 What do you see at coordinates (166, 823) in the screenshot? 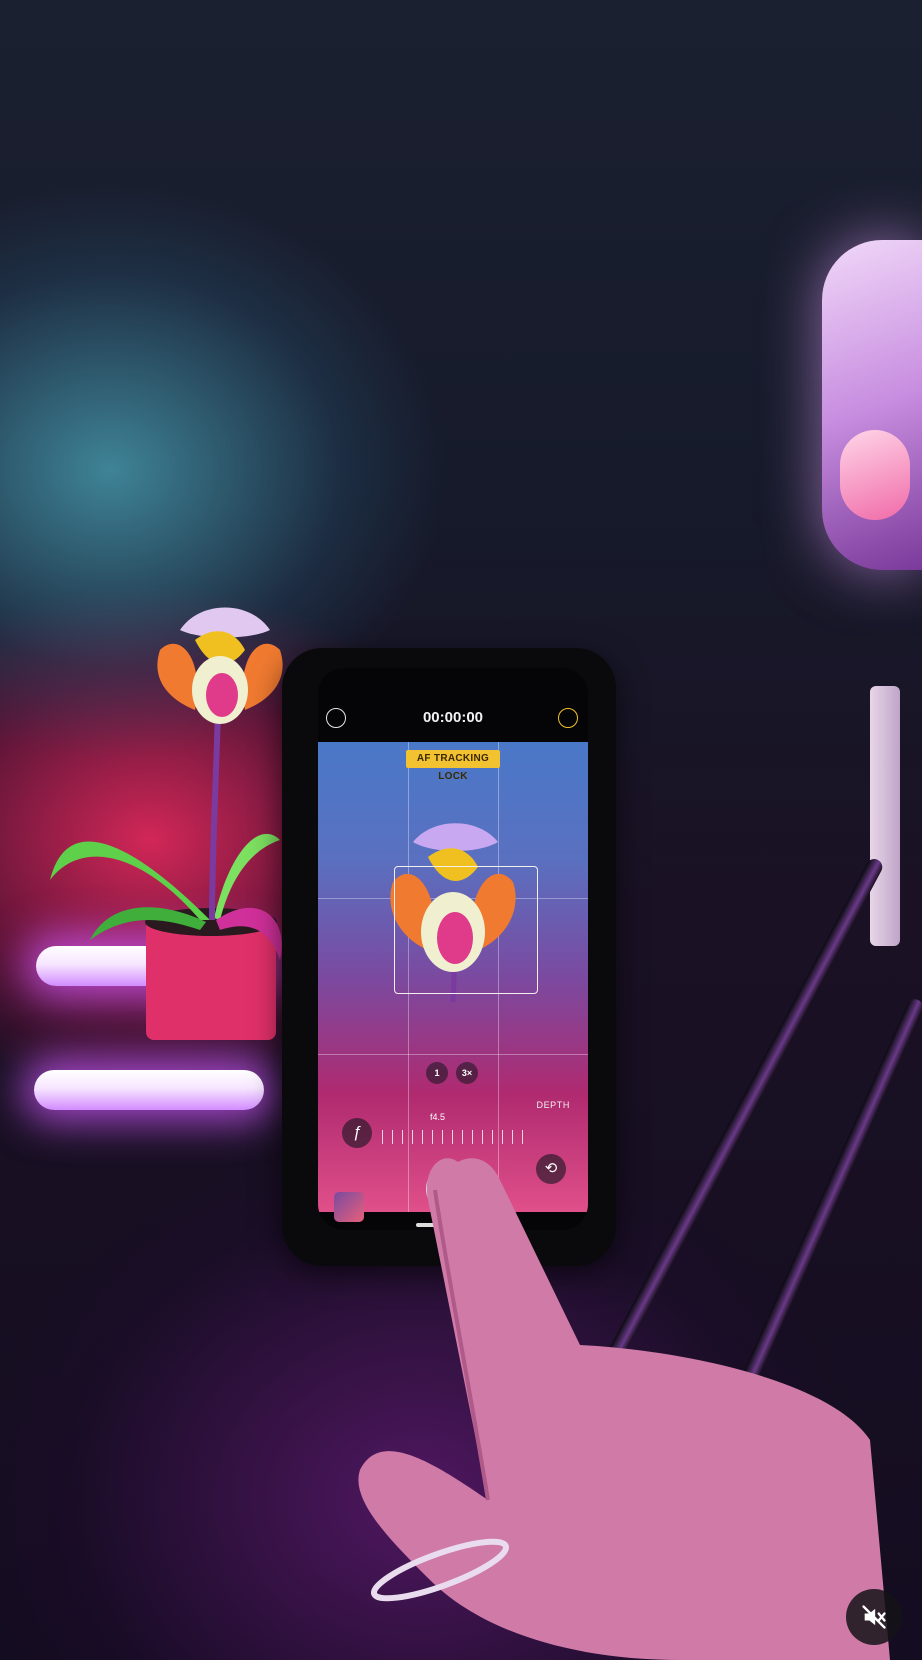
I see `orchid-plant` at bounding box center [166, 823].